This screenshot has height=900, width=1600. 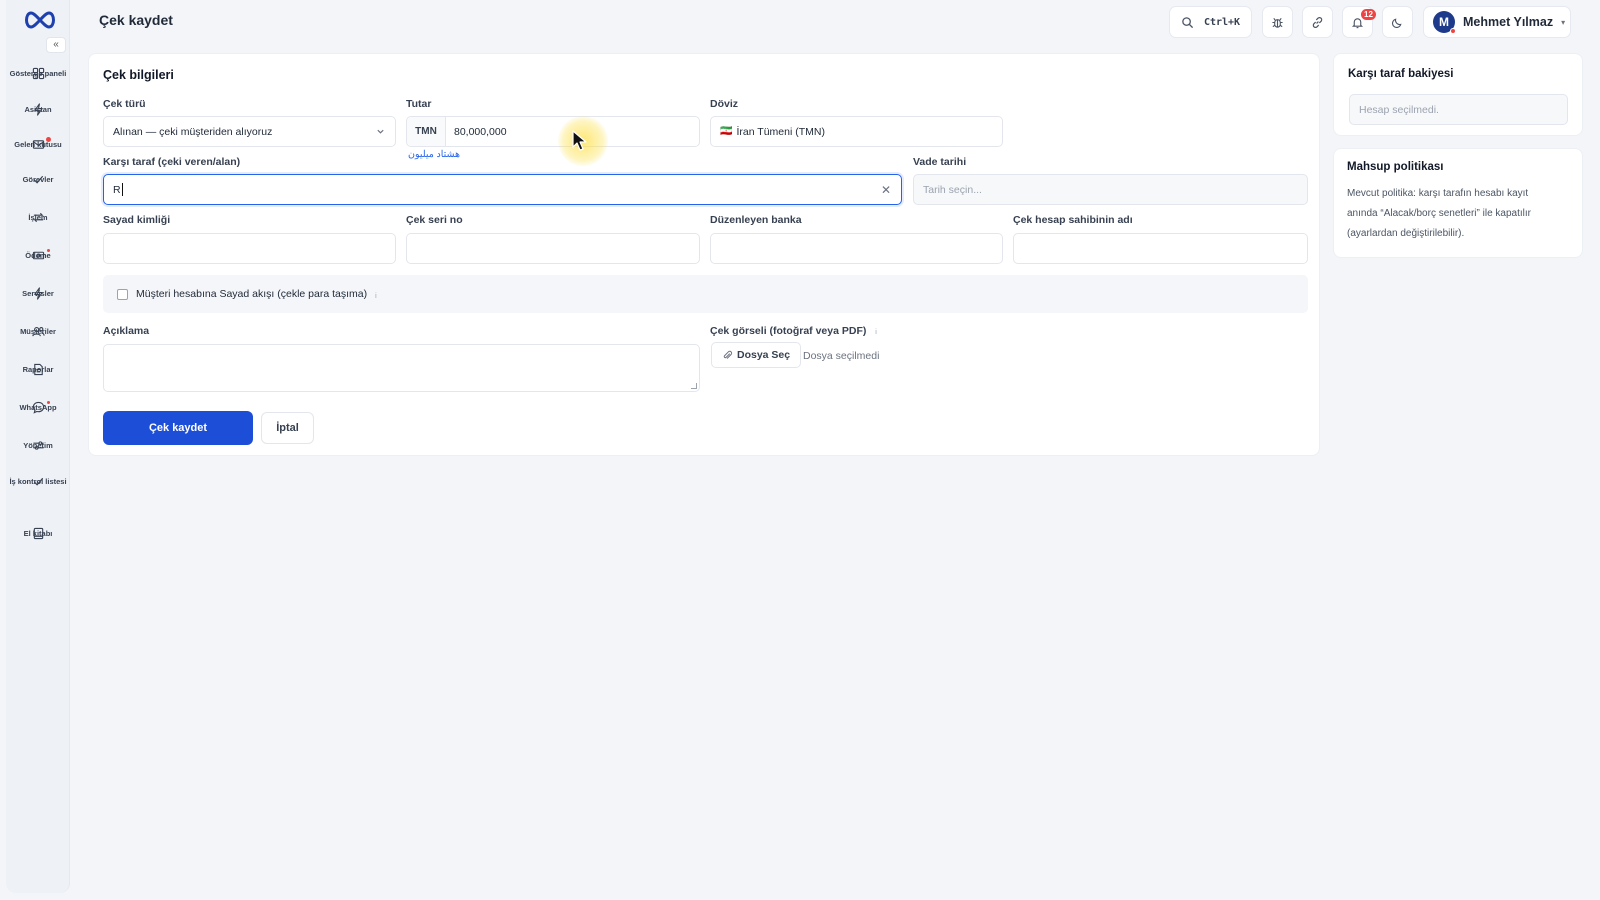 What do you see at coordinates (726, 131) in the screenshot?
I see `iran-flag-icon: 🇮🇷` at bounding box center [726, 131].